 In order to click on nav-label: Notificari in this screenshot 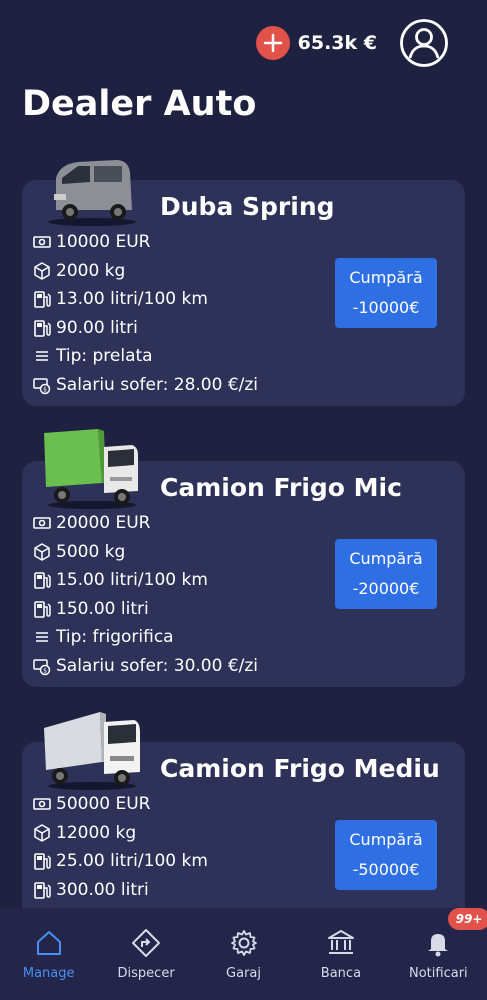, I will do `click(438, 973)`.